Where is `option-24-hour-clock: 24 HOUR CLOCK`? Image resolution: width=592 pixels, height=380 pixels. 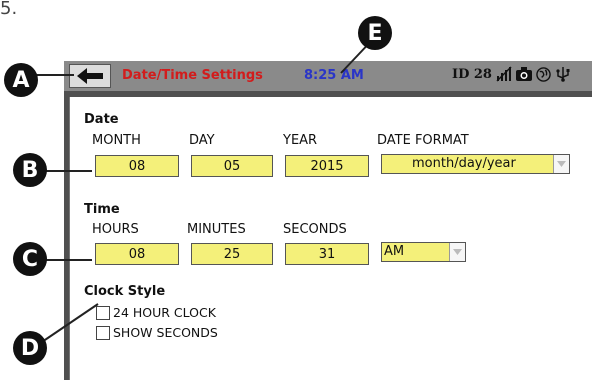 option-24-hour-clock: 24 HOUR CLOCK is located at coordinates (156, 312).